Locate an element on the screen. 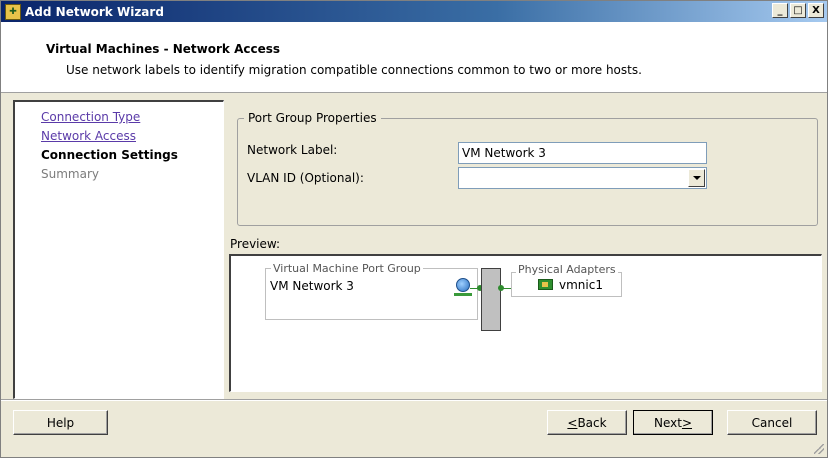  next-mnemonic: > is located at coordinates (687, 422).